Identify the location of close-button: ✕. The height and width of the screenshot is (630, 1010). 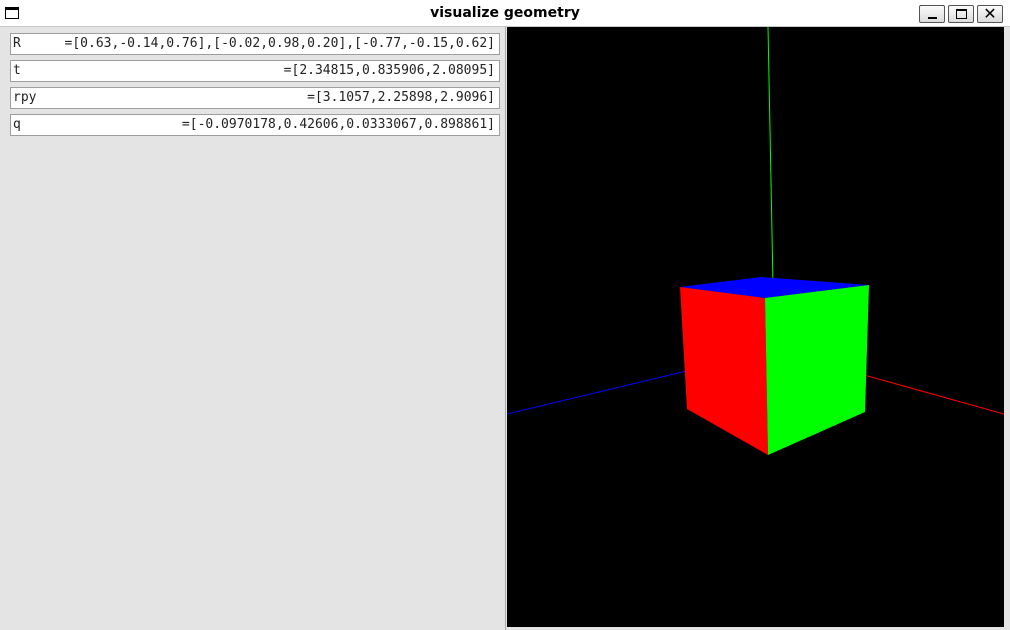
(990, 13).